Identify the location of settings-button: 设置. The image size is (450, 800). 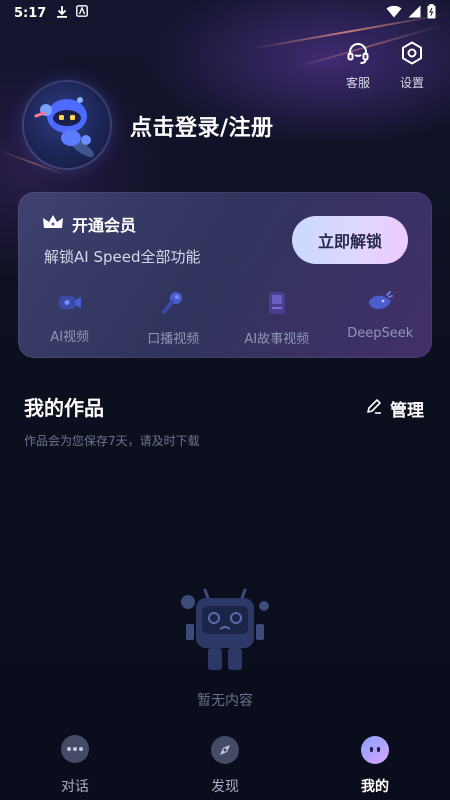
(412, 65).